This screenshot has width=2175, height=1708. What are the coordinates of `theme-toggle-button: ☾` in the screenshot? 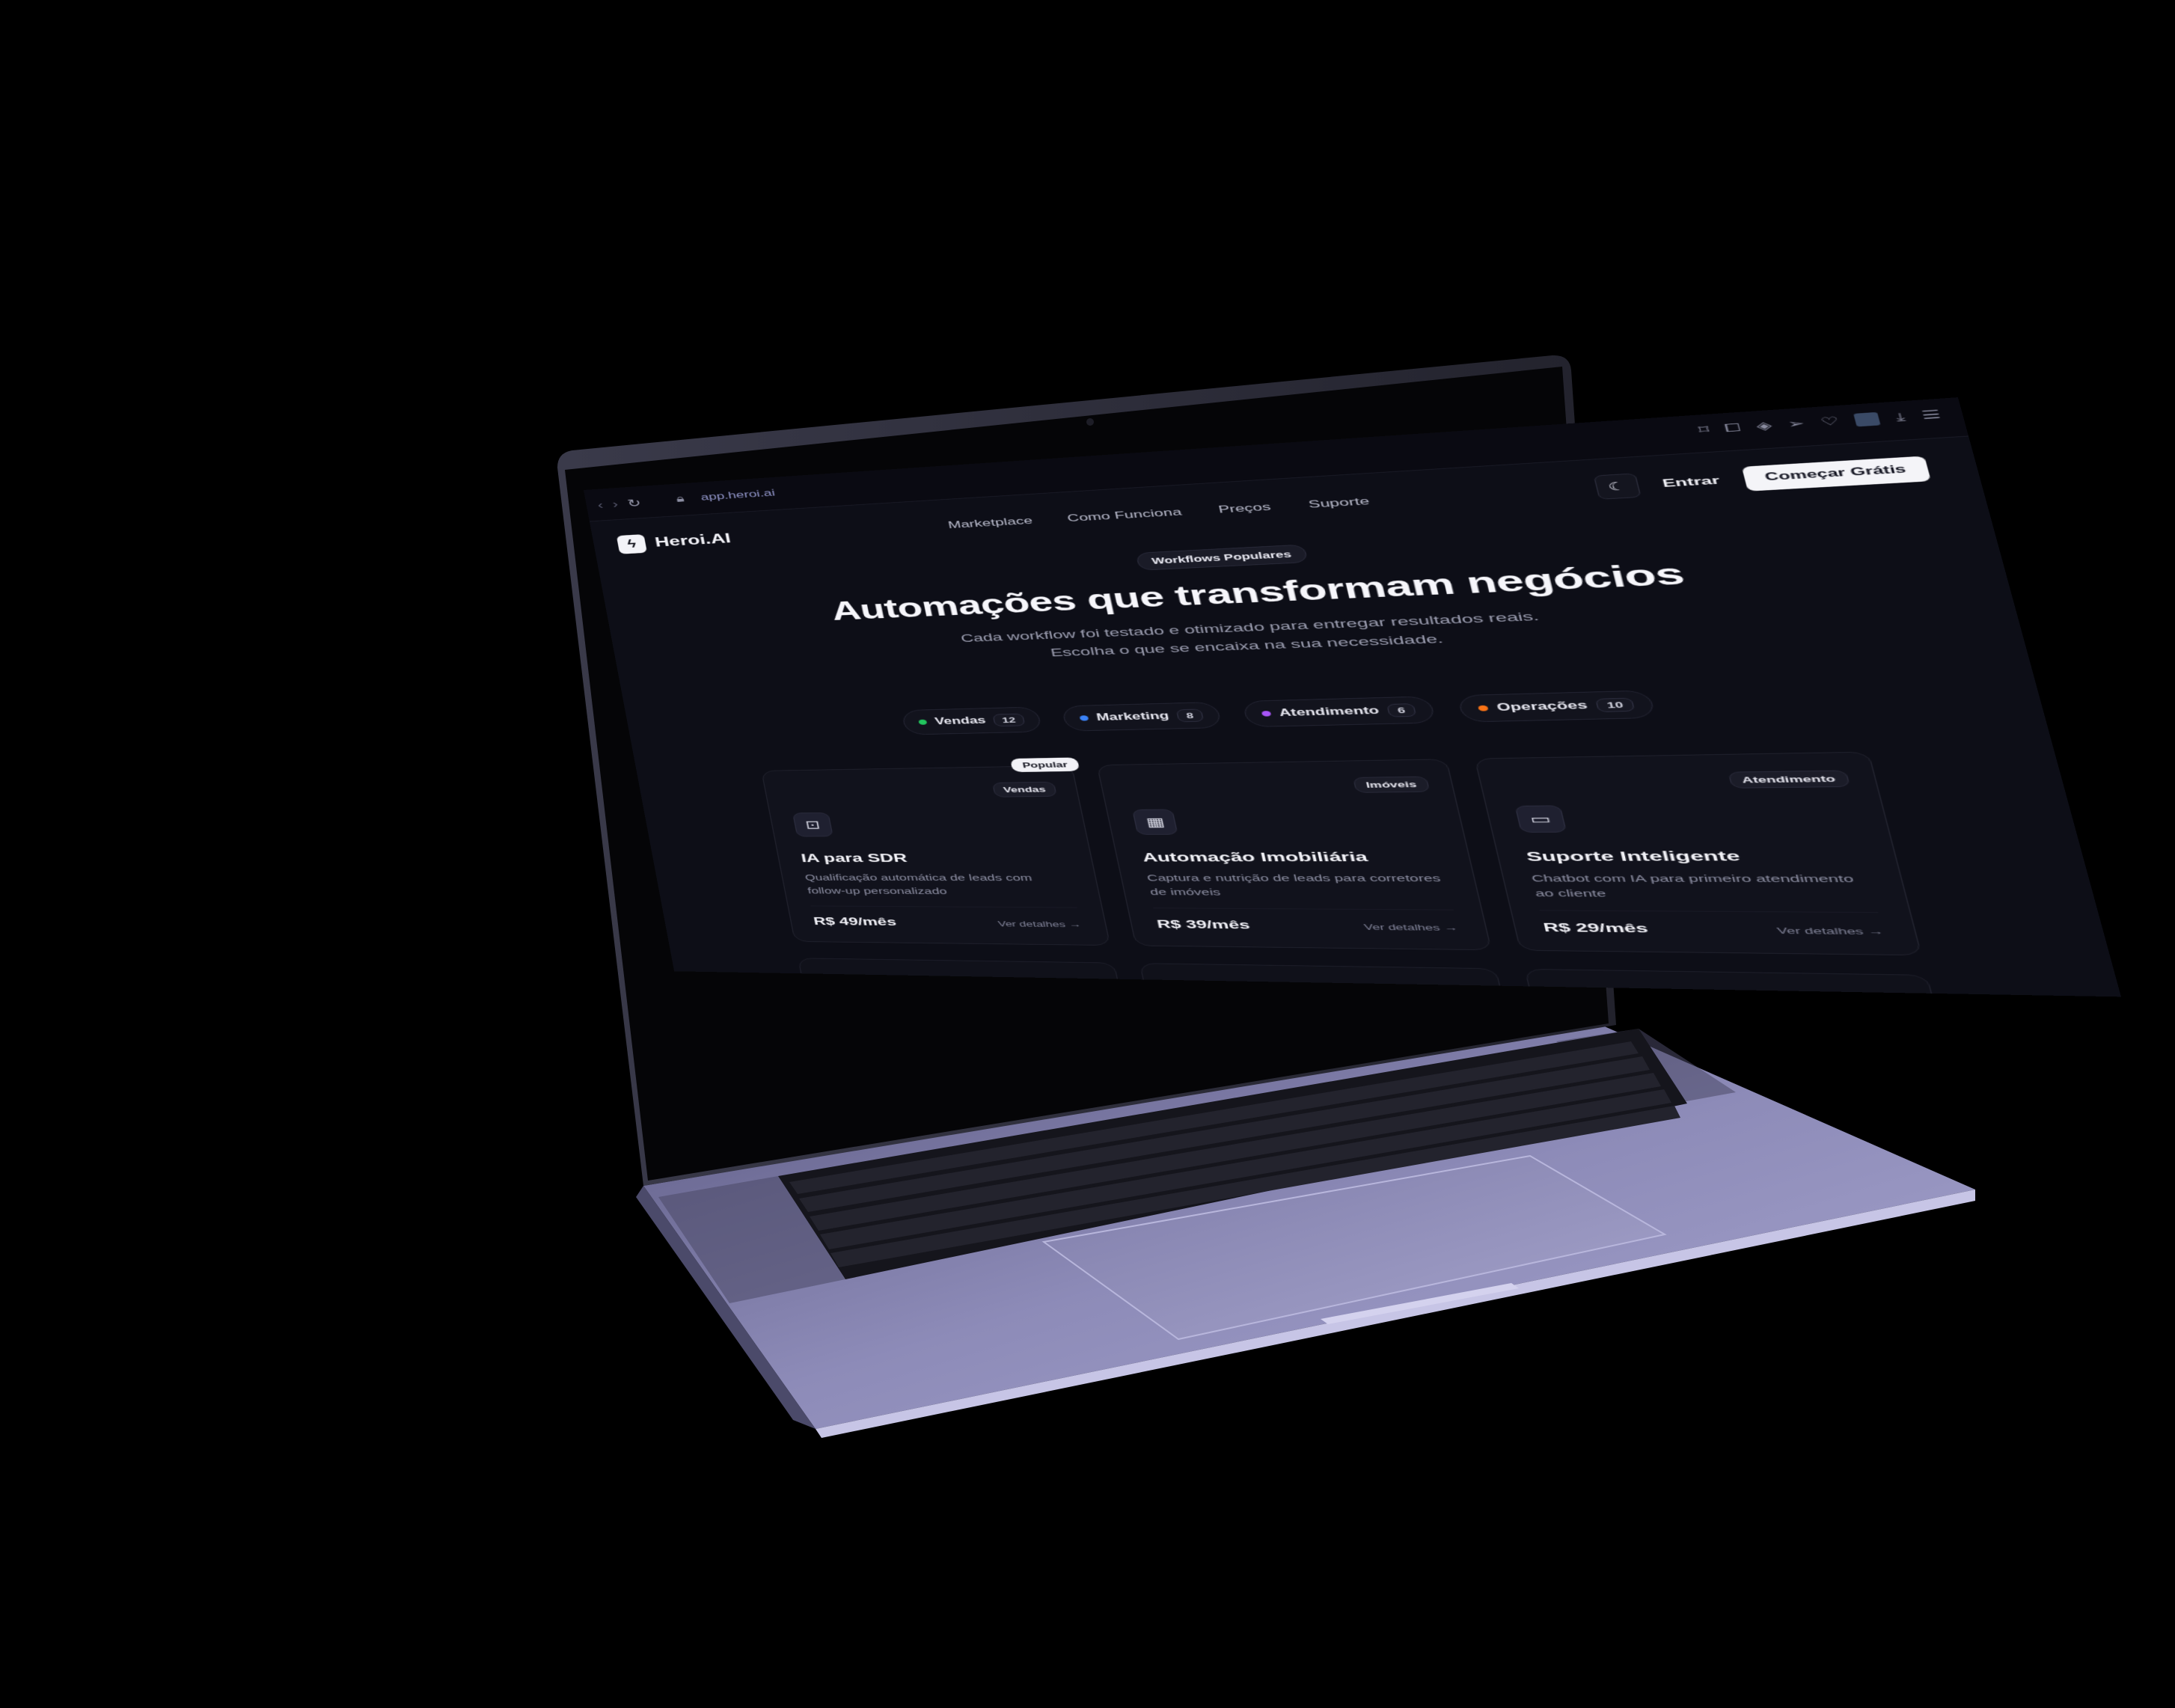 It's located at (1618, 487).